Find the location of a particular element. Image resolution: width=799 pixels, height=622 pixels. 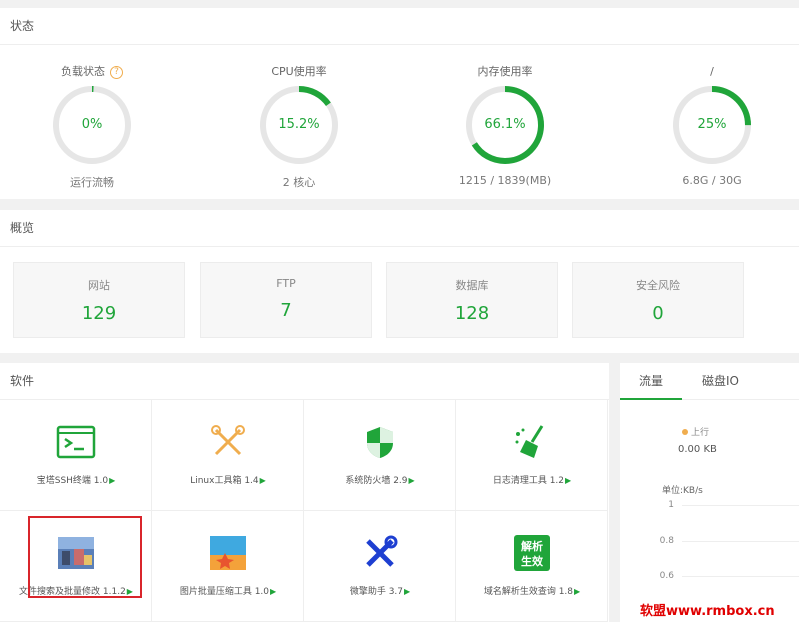

software-item-linux-tools: Linux工具箱 1.4▶ is located at coordinates (228, 455).